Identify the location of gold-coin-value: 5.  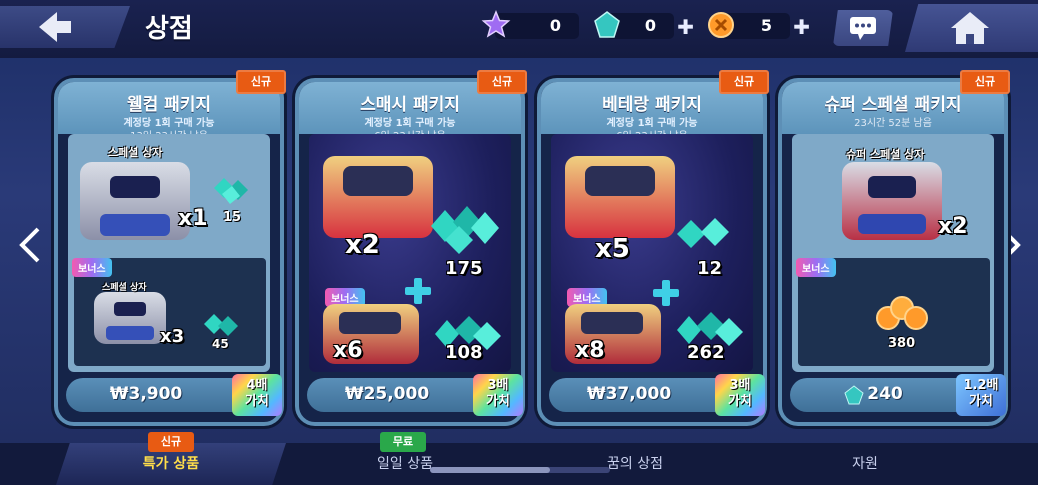
(766, 25).